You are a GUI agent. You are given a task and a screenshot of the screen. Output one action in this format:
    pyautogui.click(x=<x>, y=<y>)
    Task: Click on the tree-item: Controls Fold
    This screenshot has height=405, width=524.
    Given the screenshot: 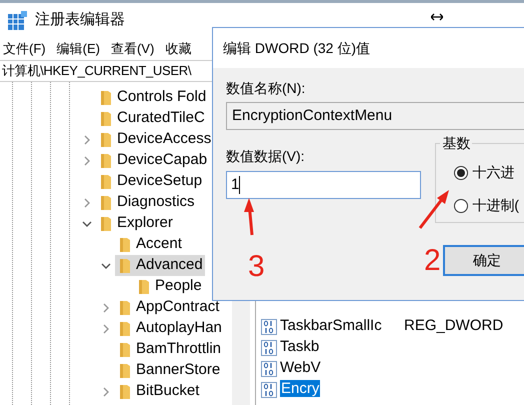 What is the action you would take?
    pyautogui.click(x=152, y=97)
    